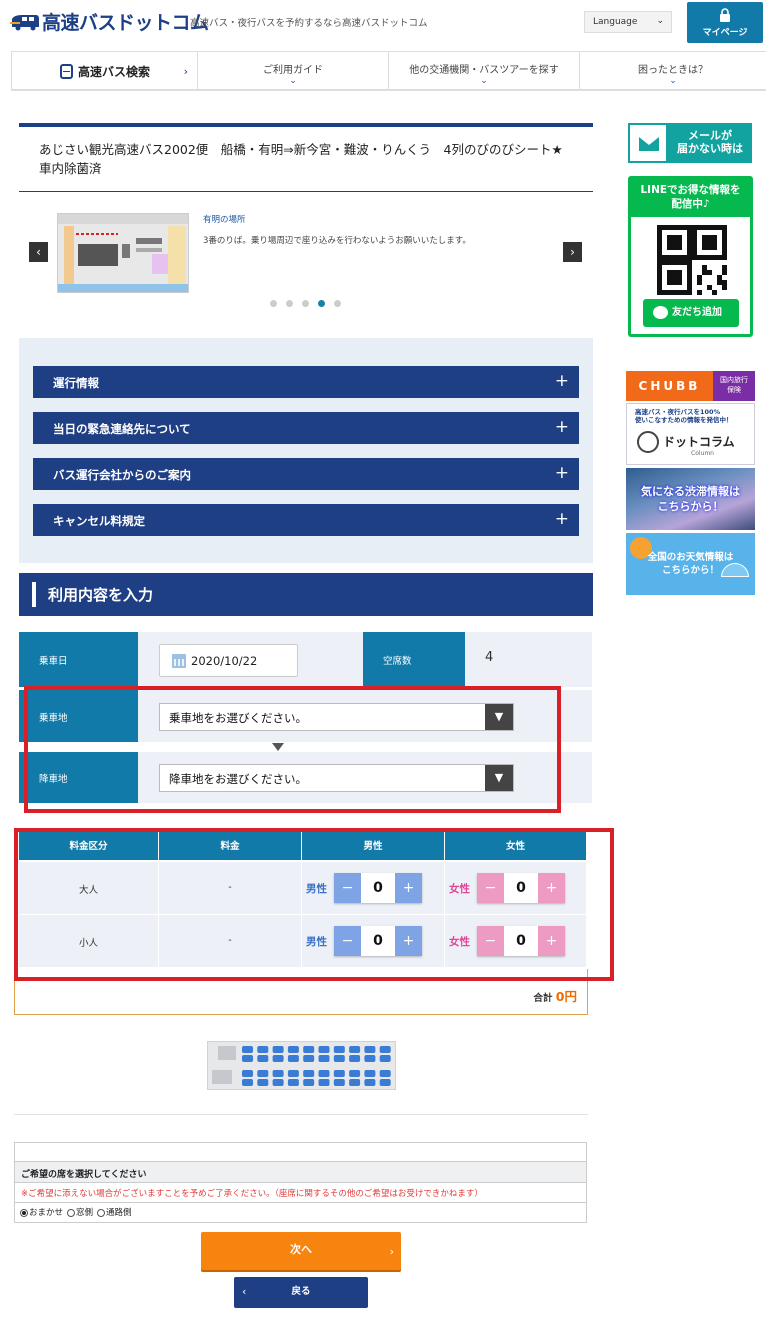 This screenshot has width=766, height=1323. What do you see at coordinates (301, 1065) in the screenshot?
I see `seat-map` at bounding box center [301, 1065].